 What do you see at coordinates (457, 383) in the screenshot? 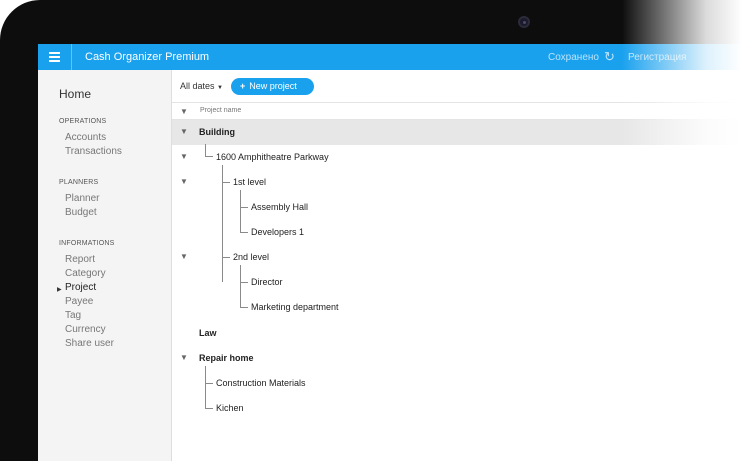
I see `table-row: Construction Materials` at bounding box center [457, 383].